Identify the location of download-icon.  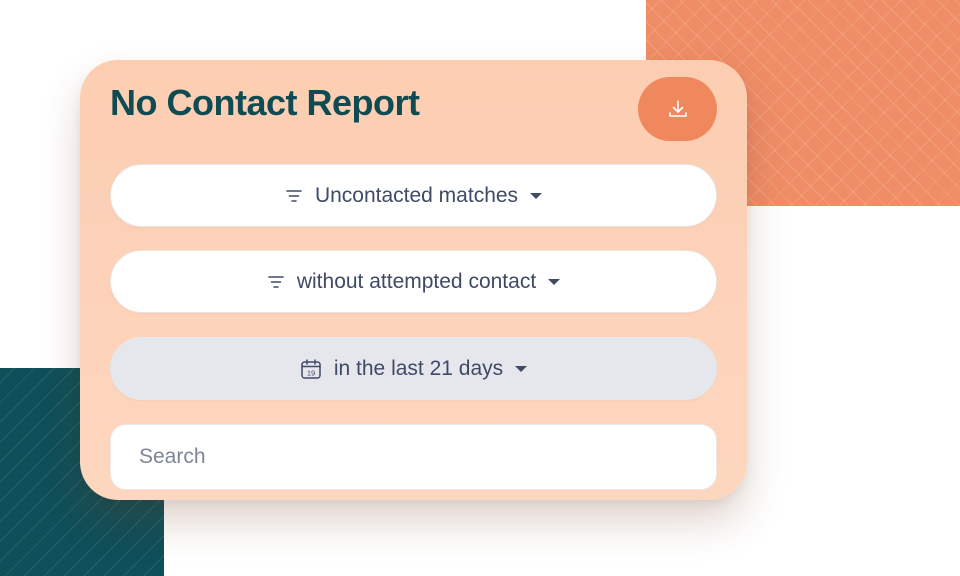
(678, 109).